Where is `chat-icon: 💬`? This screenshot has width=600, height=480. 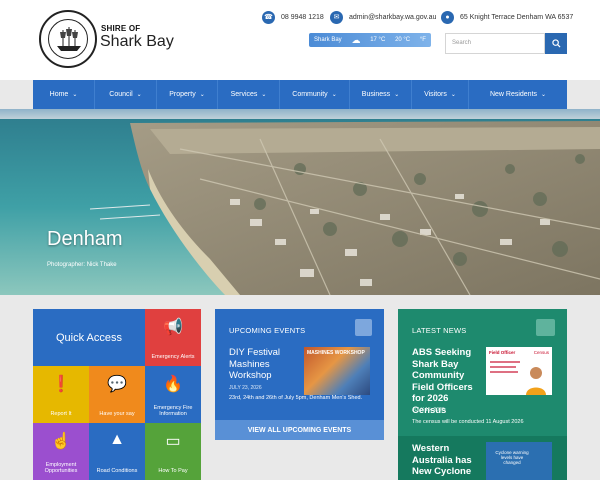 chat-icon: 💬 is located at coordinates (117, 384).